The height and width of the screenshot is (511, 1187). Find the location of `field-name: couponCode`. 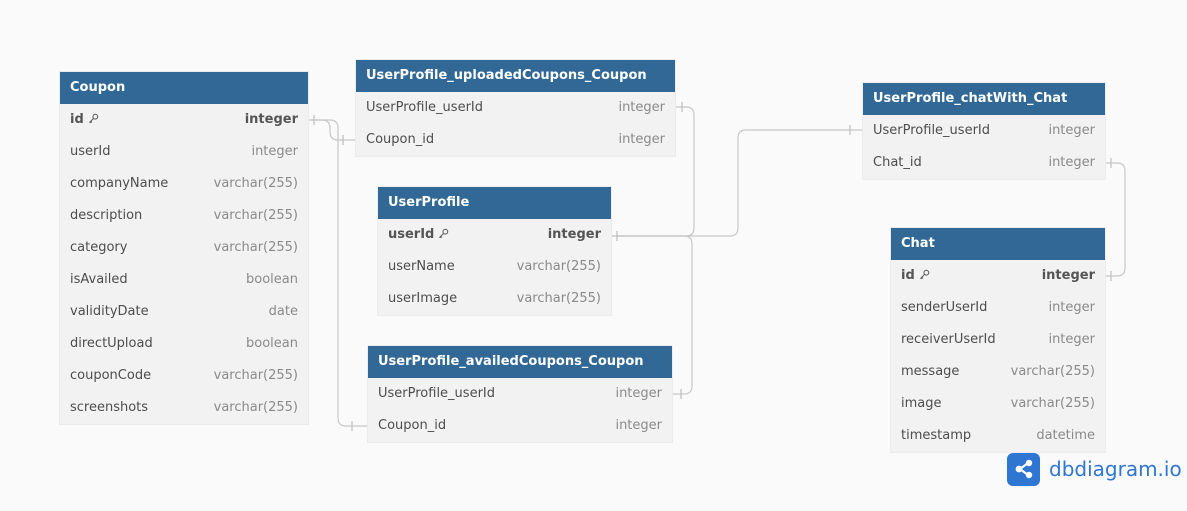

field-name: couponCode is located at coordinates (110, 376).